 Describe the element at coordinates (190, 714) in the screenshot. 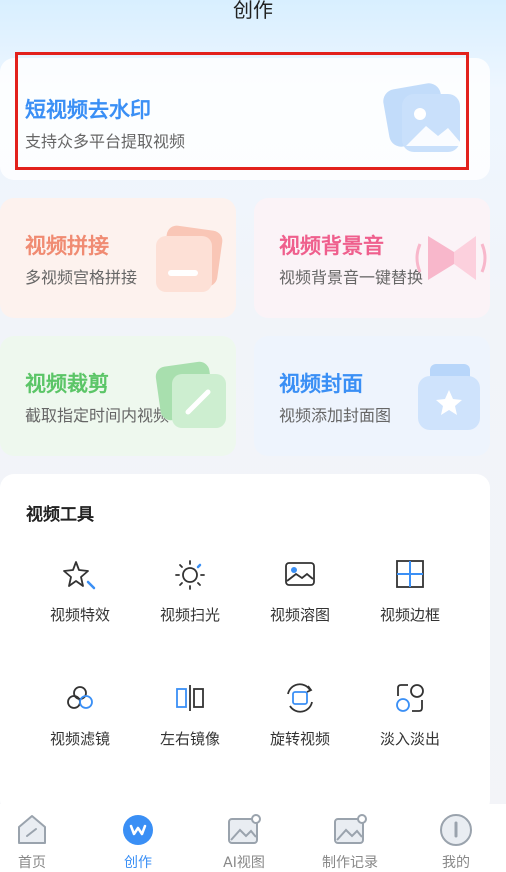

I see `tool-mirror: 左右镜像` at that location.